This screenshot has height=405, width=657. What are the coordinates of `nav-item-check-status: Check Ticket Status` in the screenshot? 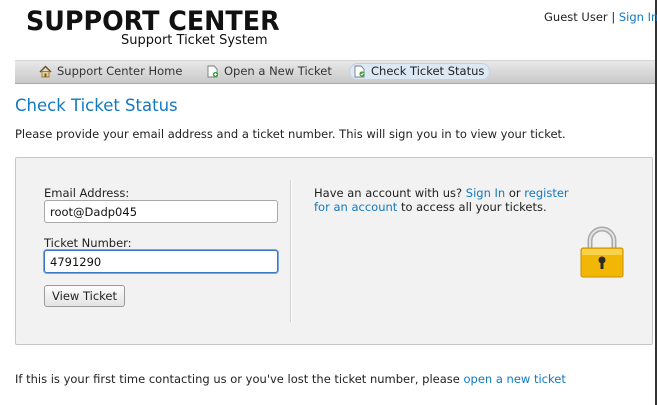 It's located at (420, 71).